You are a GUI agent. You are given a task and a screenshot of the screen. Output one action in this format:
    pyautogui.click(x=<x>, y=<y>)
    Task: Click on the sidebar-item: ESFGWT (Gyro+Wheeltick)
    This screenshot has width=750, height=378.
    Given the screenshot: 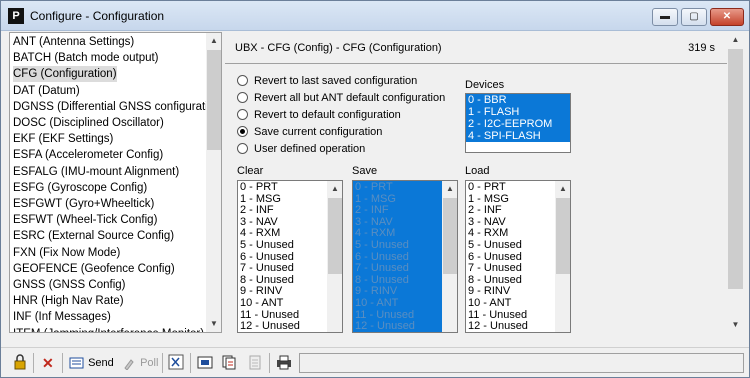 What is the action you would take?
    pyautogui.click(x=83, y=204)
    